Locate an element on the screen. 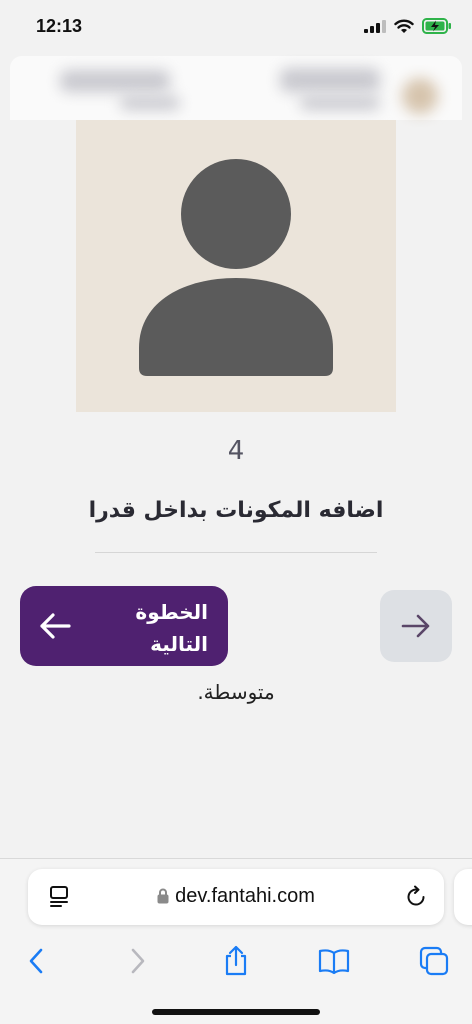  next-step-button: الخطوة التالية is located at coordinates (124, 626).